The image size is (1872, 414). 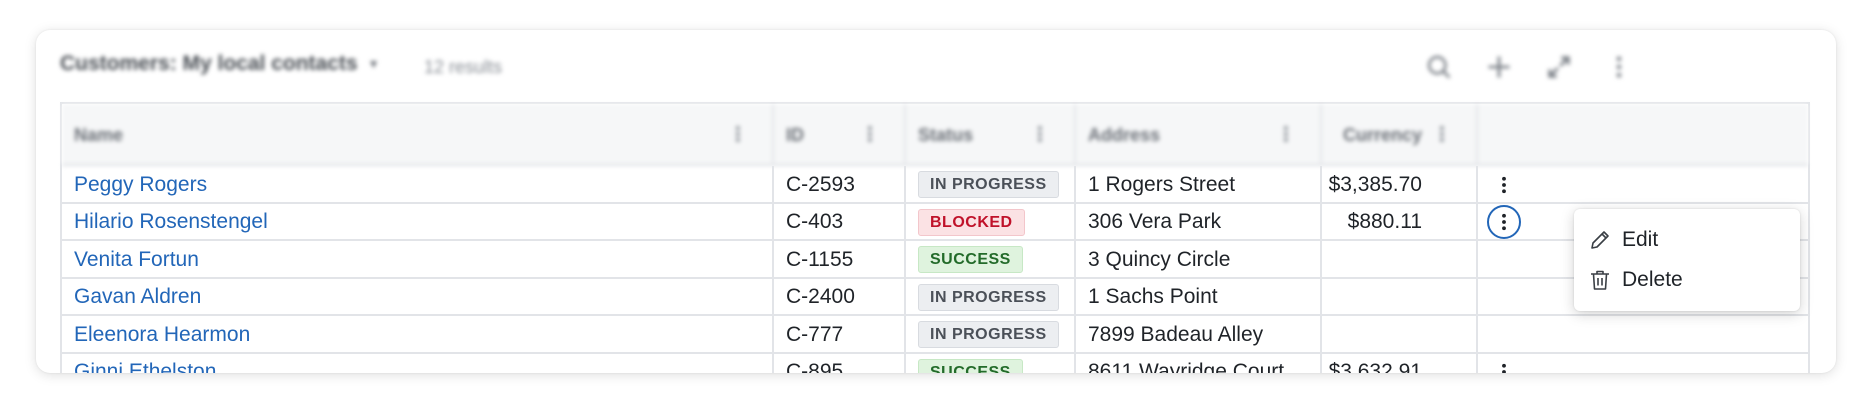 I want to click on cell-address: 7899 Badeau Alley, so click(x=1199, y=334).